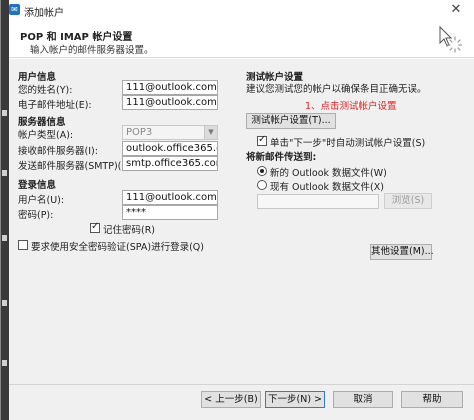  I want to click on new-data-file-label: 新的 Outlook 数据文件(W), so click(328, 173).